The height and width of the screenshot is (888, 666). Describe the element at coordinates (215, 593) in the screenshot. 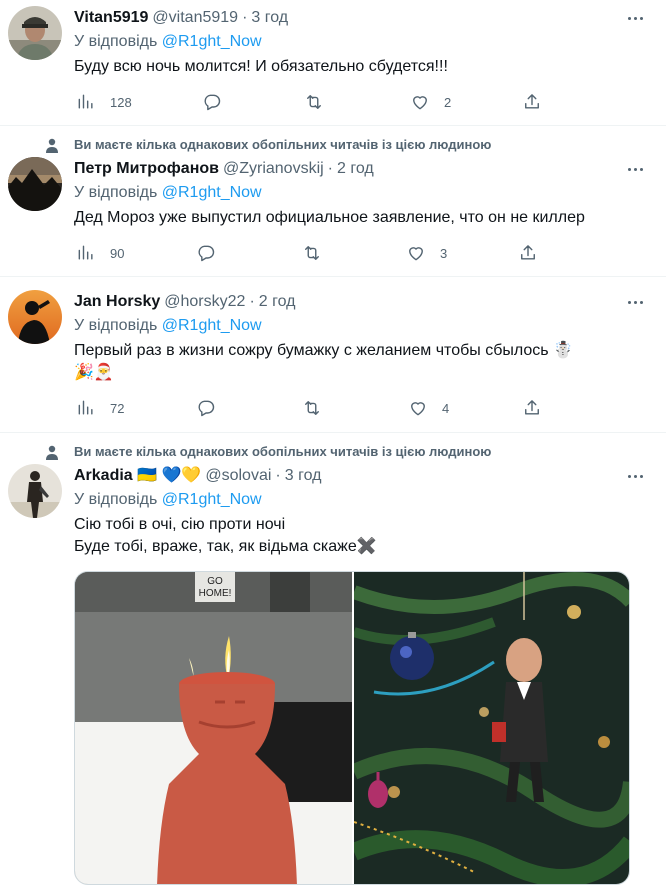

I see `sign-text: HOME!` at that location.